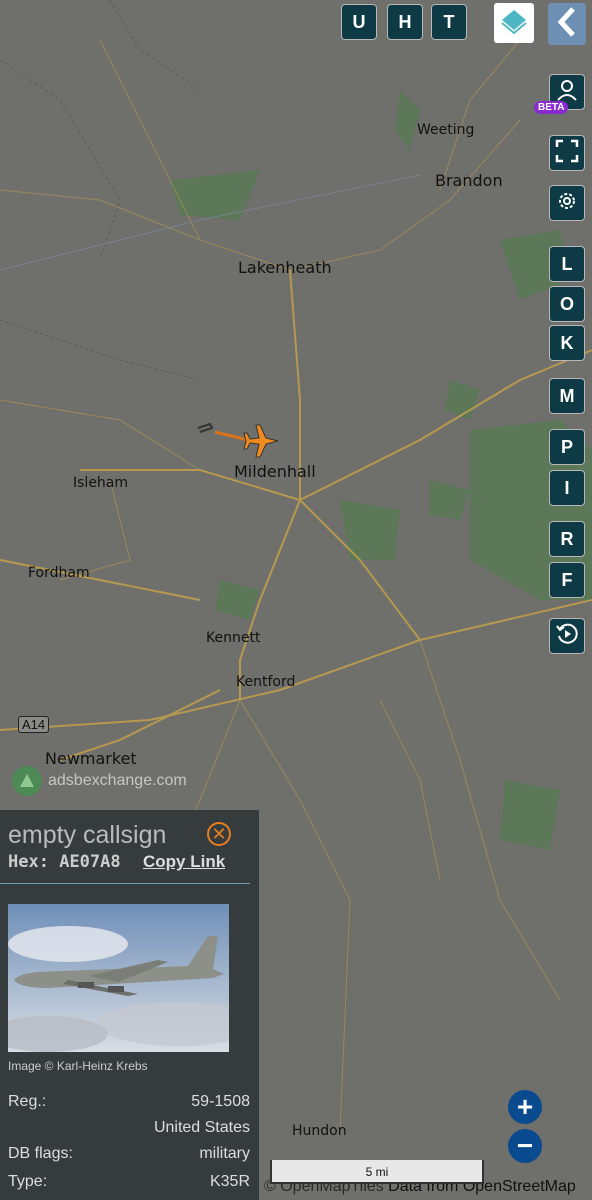 This screenshot has height=1200, width=592. I want to click on divider, so click(125, 883).